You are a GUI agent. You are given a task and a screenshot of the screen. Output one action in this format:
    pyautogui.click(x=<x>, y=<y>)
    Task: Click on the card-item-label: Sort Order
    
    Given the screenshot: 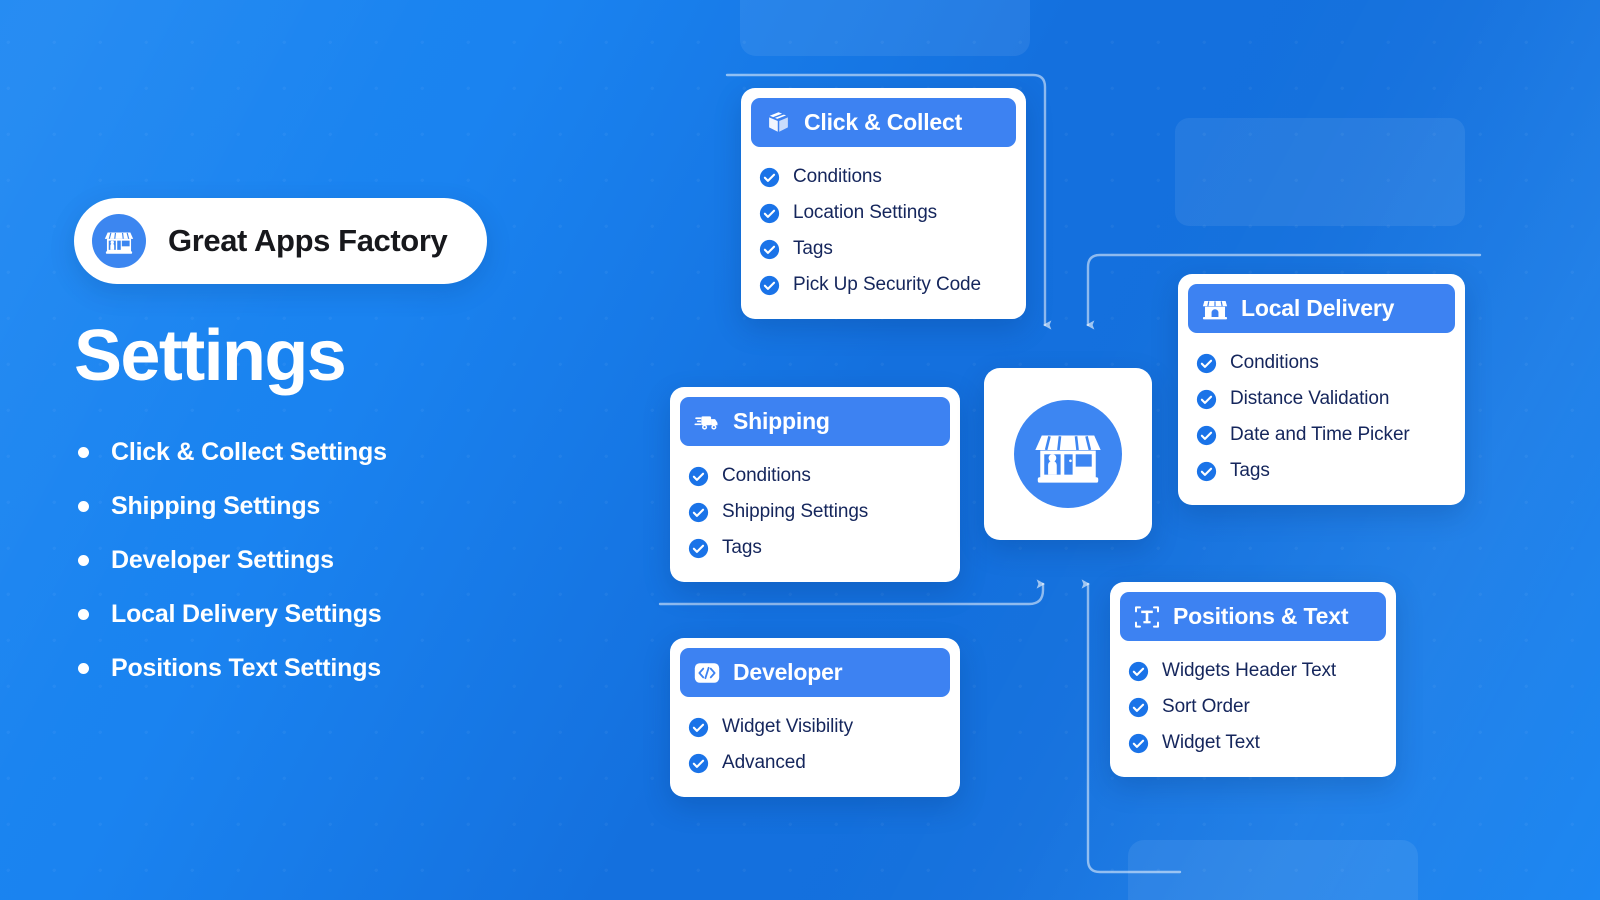 What is the action you would take?
    pyautogui.click(x=1206, y=706)
    